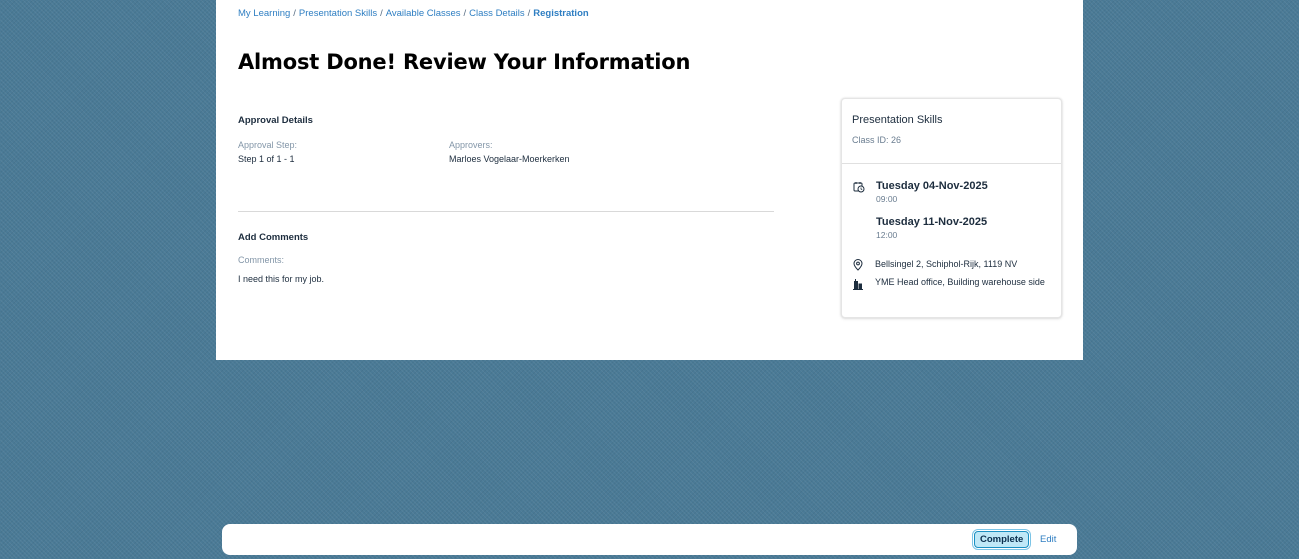 The height and width of the screenshot is (559, 1299). I want to click on class-id: Class ID: 26, so click(877, 140).